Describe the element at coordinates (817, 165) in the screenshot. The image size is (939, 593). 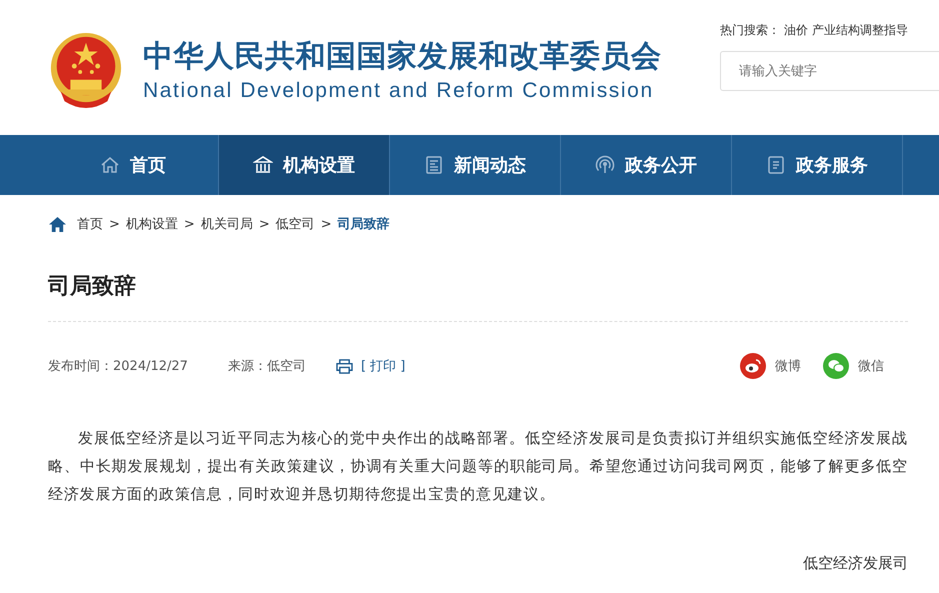
I see `nav-tab: 政务服务` at that location.